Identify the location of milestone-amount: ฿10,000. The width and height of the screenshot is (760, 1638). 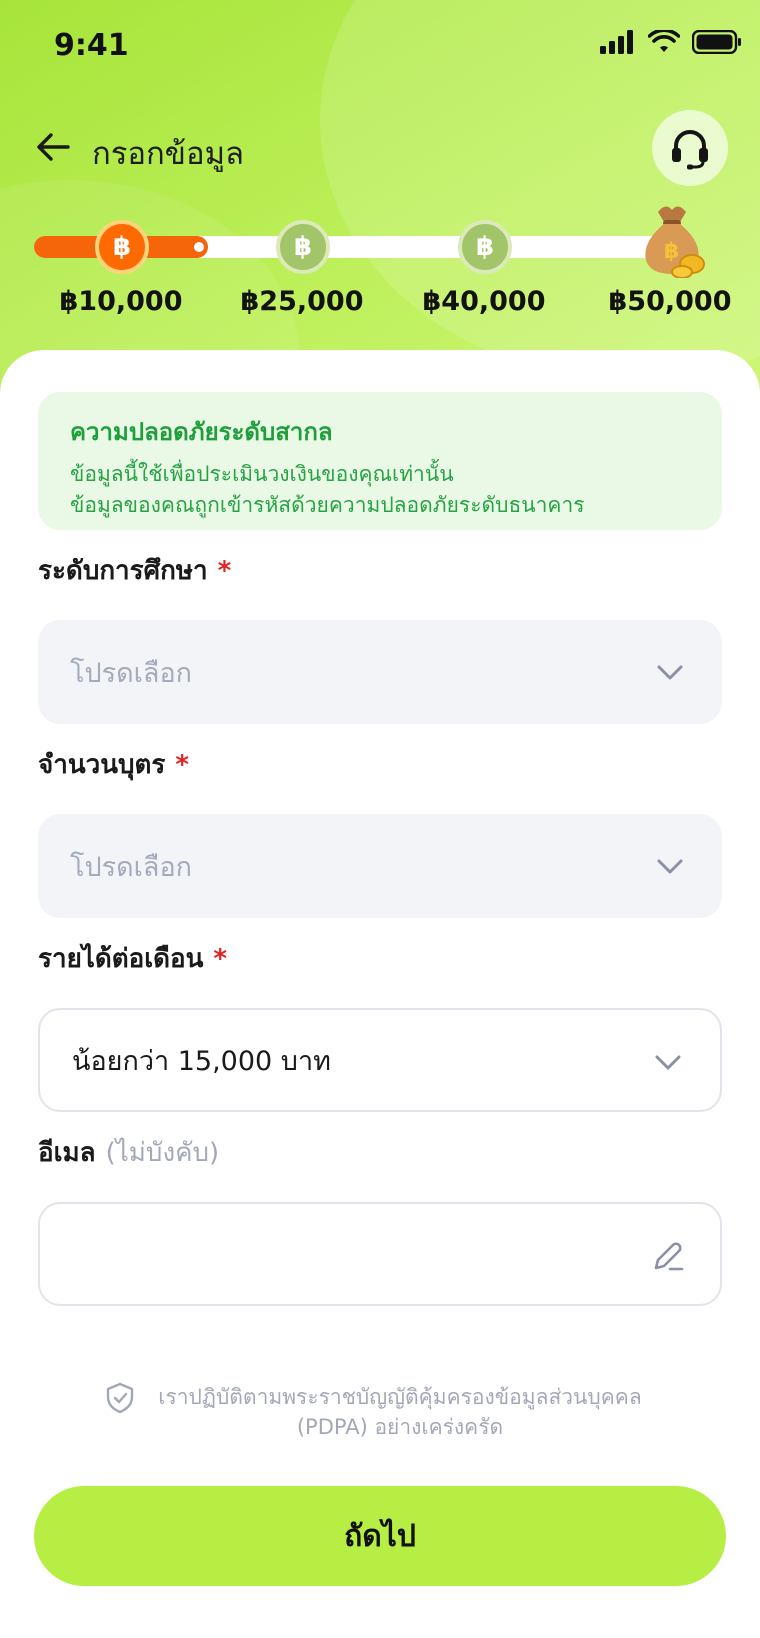
(121, 301).